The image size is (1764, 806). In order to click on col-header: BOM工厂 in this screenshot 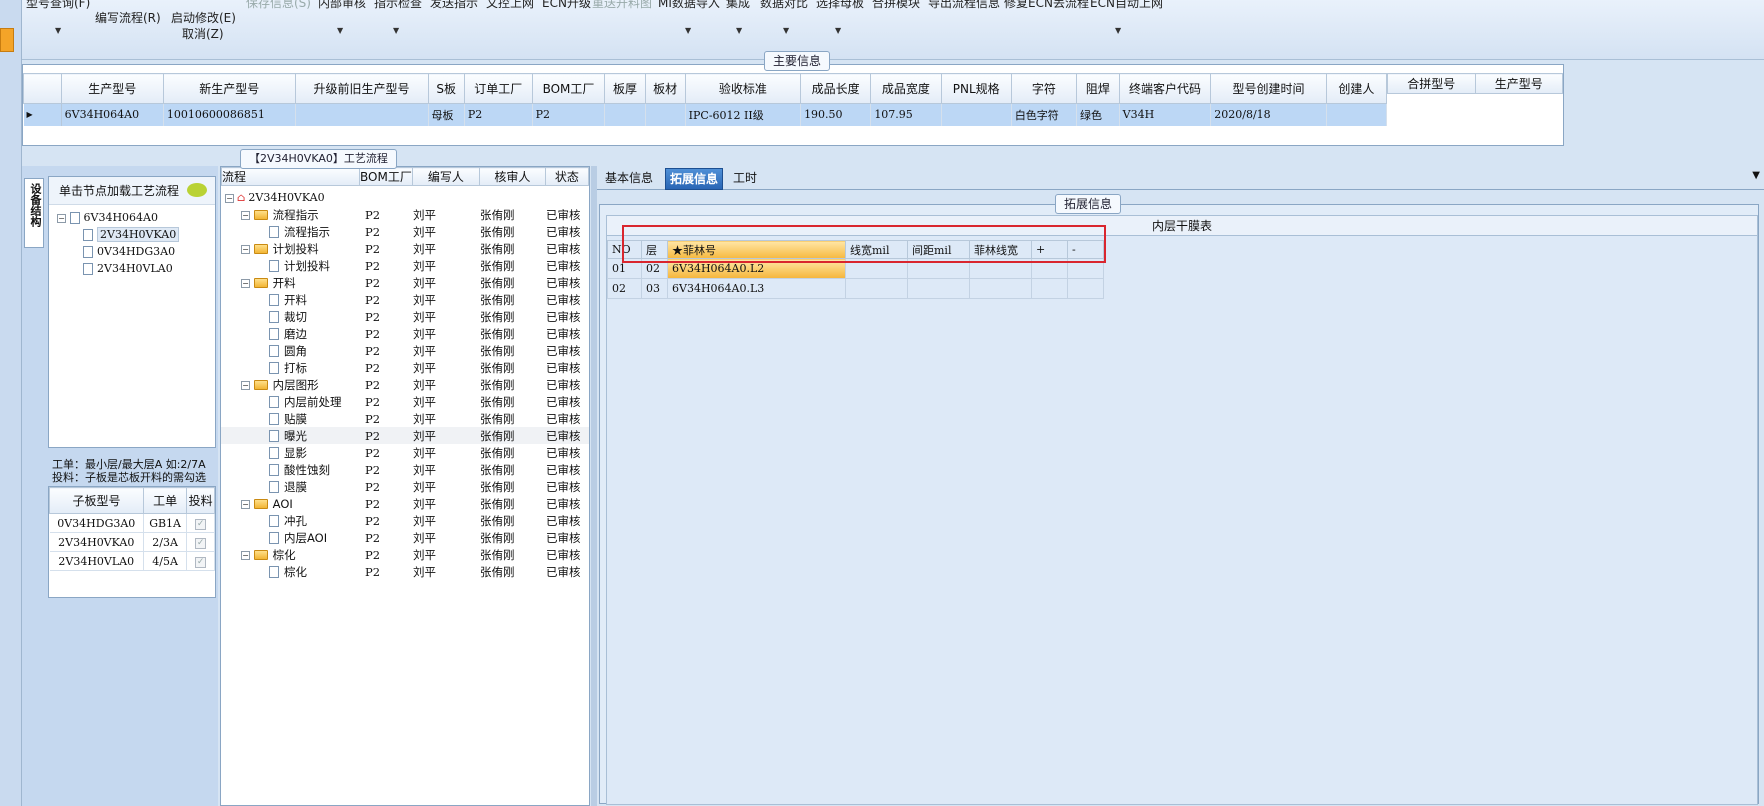, I will do `click(568, 88)`.